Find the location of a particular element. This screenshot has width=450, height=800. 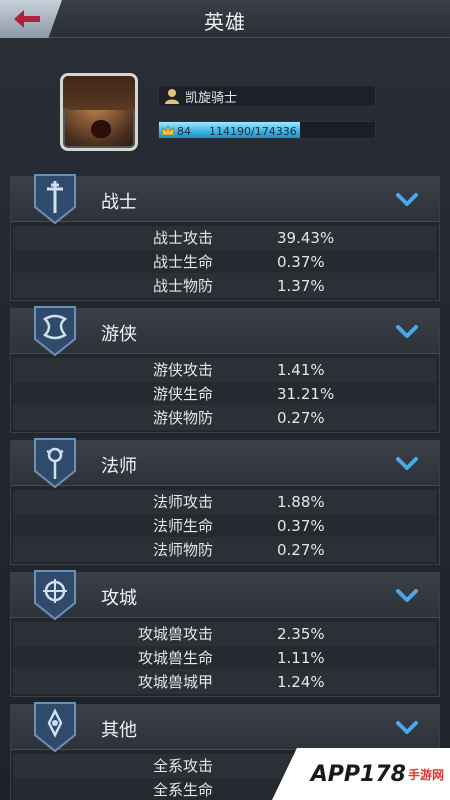

stat-label: 法师生命 is located at coordinates (182, 526).